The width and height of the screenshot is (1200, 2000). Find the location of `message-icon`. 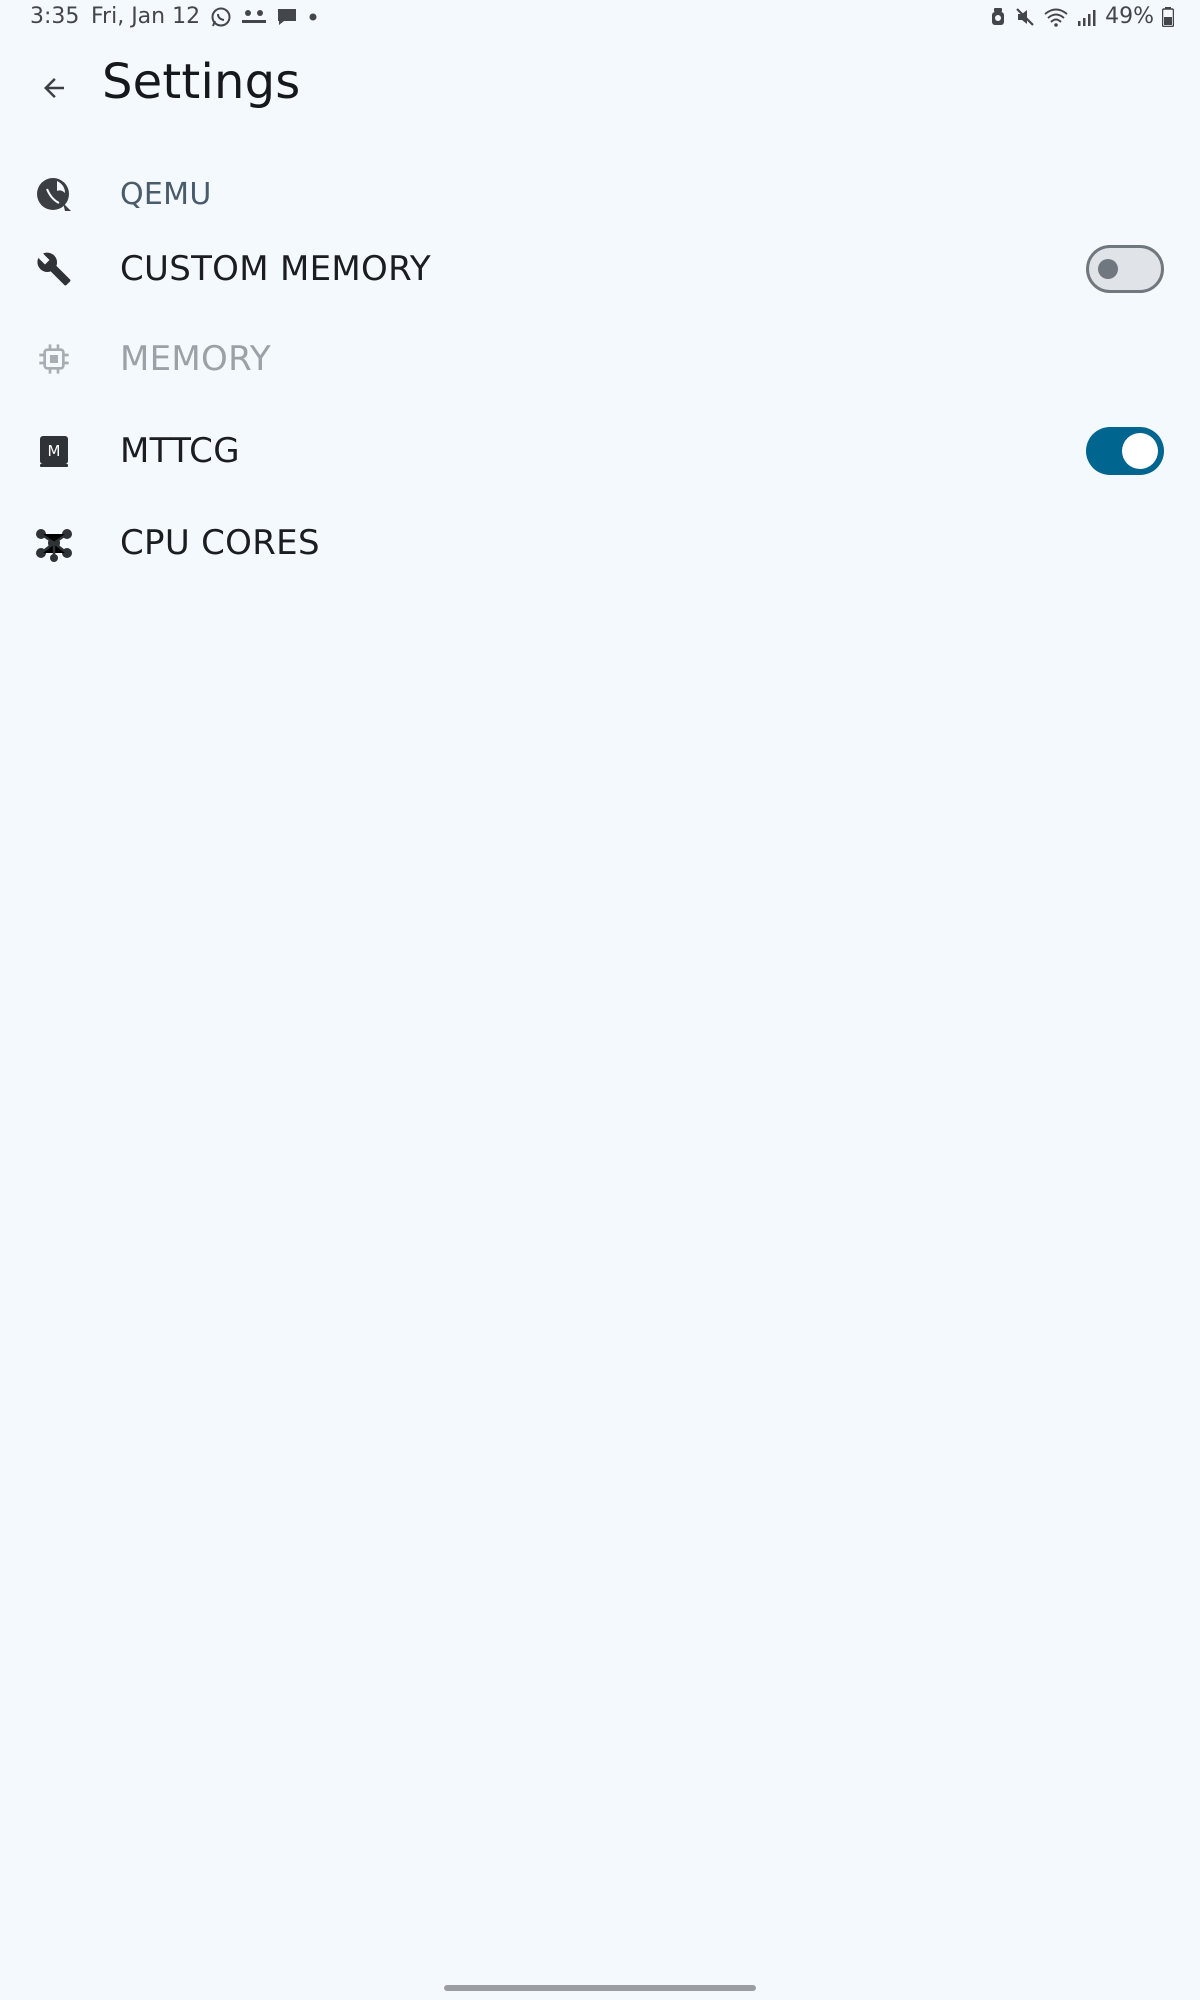

message-icon is located at coordinates (287, 17).